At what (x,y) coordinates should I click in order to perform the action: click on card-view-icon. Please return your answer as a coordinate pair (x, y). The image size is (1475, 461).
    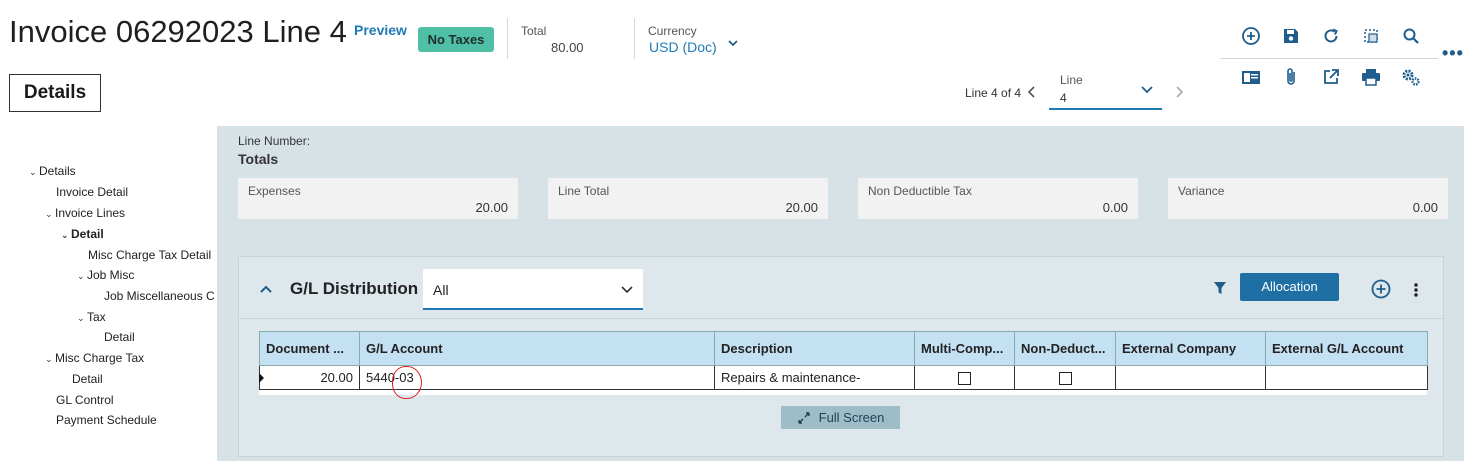
    Looking at the image, I should click on (1251, 77).